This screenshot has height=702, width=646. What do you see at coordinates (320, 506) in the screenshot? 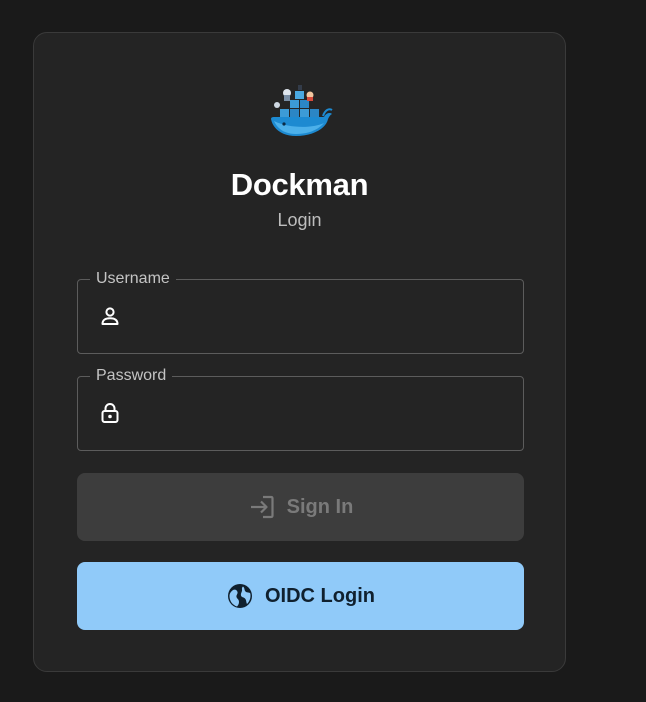
I see `sign-in-label: Sign In` at bounding box center [320, 506].